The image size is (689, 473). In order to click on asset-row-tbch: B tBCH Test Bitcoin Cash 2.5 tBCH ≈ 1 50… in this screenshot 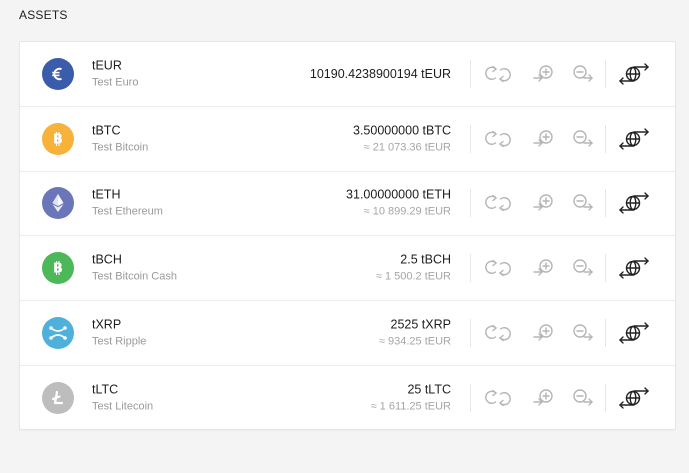, I will do `click(347, 269)`.